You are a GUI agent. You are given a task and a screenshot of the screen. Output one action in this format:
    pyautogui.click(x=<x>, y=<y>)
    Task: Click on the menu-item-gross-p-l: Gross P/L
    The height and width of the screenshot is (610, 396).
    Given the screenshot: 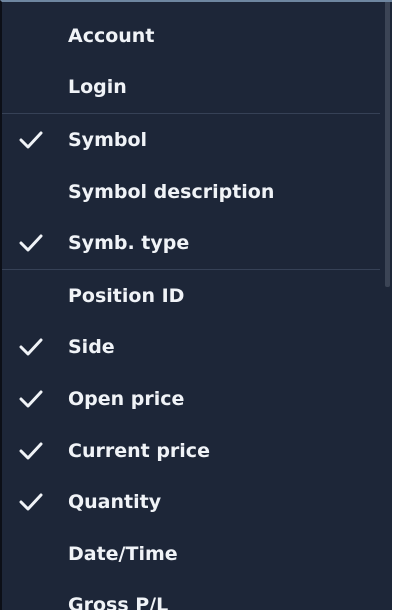 What is the action you would take?
    pyautogui.click(x=191, y=595)
    